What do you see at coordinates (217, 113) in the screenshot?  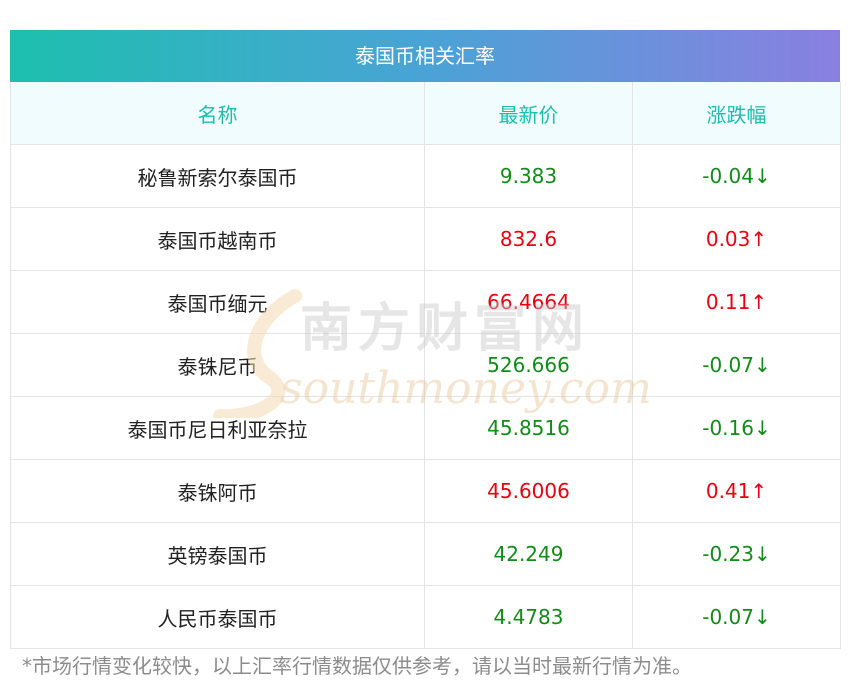 I see `header-name: 名称` at bounding box center [217, 113].